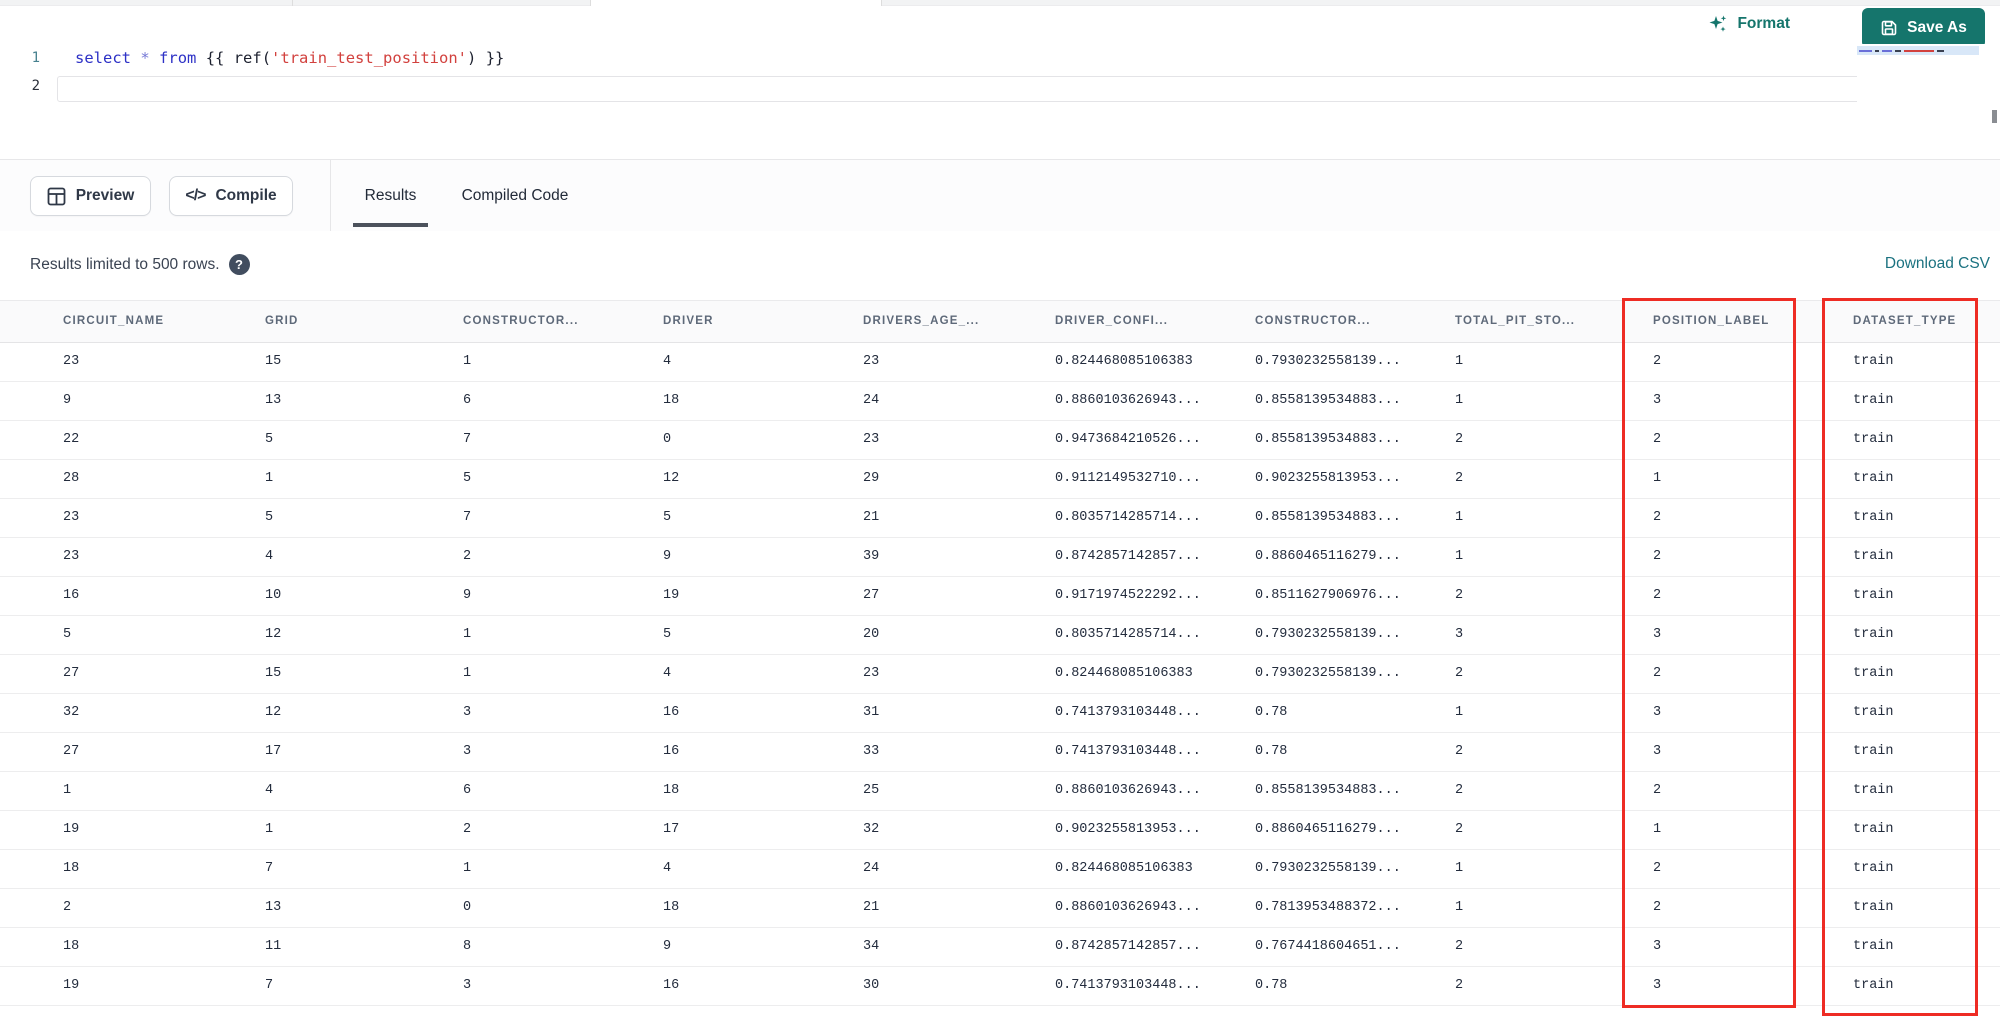 This screenshot has height=1020, width=2000. I want to click on cell-position-label: 2, so click(1657, 556).